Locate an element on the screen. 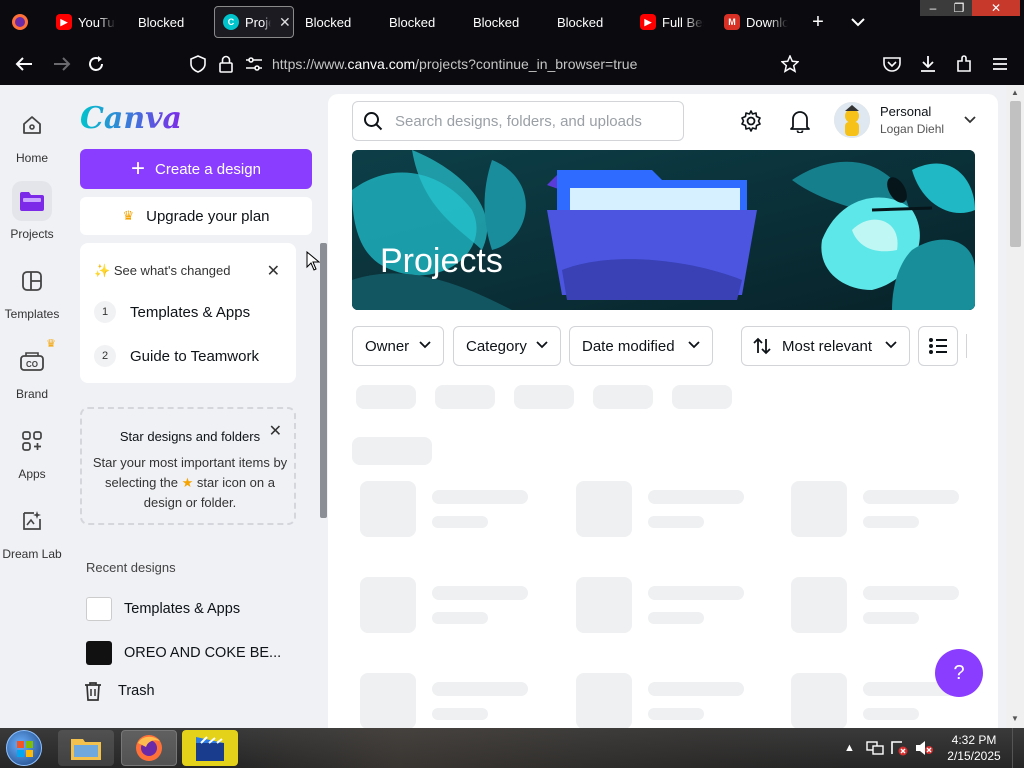 This screenshot has height=768, width=1024. sort-dropdown: Most relevant is located at coordinates (825, 346).